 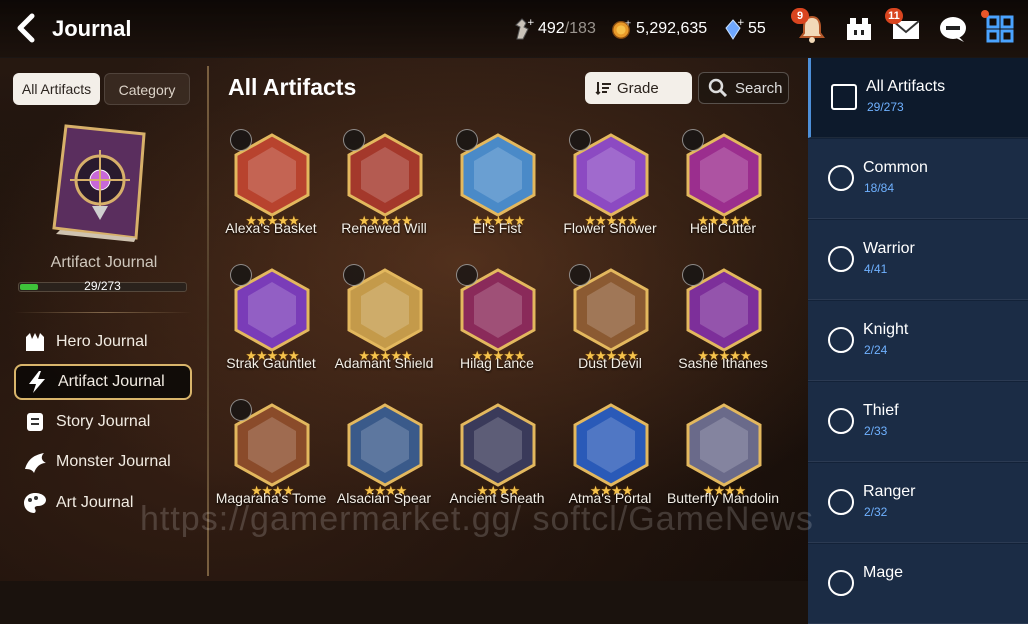 I want to click on category-warrior: Warrior 4/41, so click(x=918, y=260).